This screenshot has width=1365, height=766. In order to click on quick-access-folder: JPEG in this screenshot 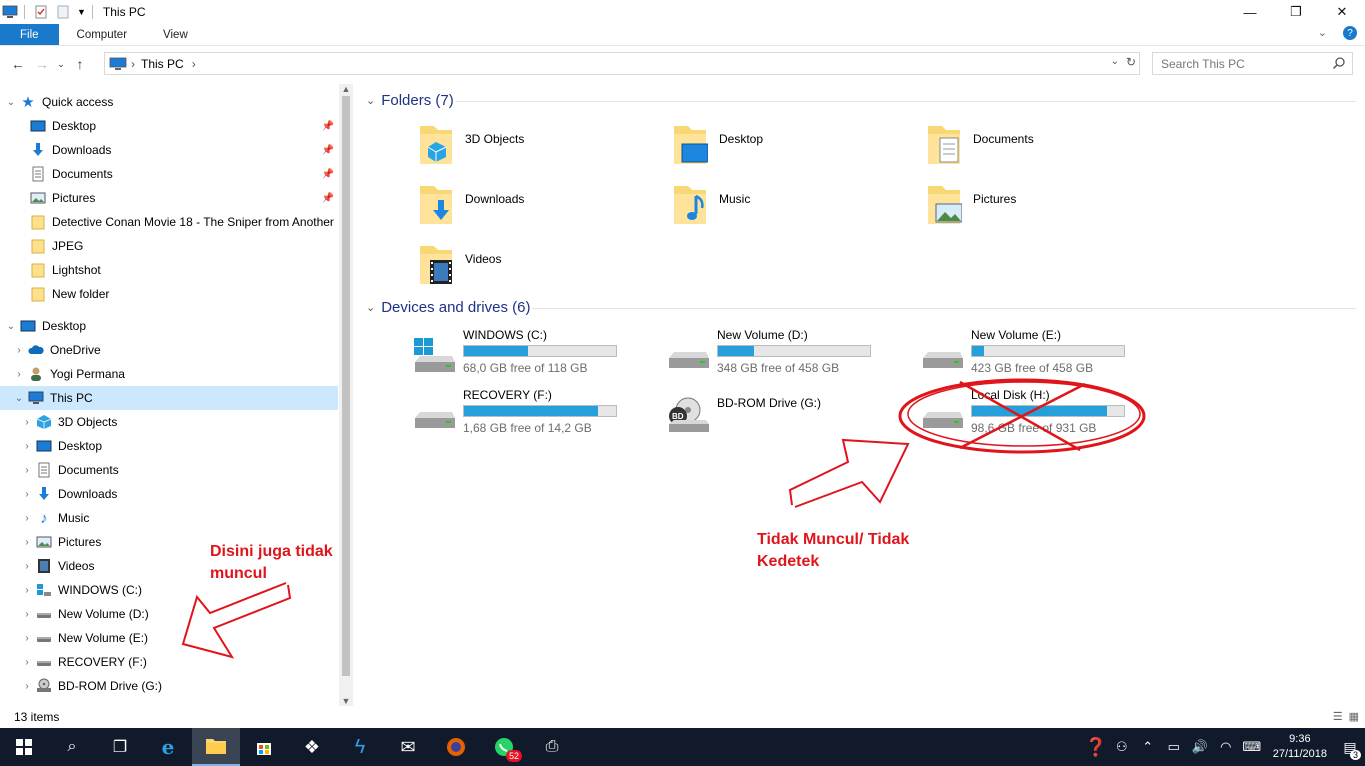, I will do `click(169, 246)`.